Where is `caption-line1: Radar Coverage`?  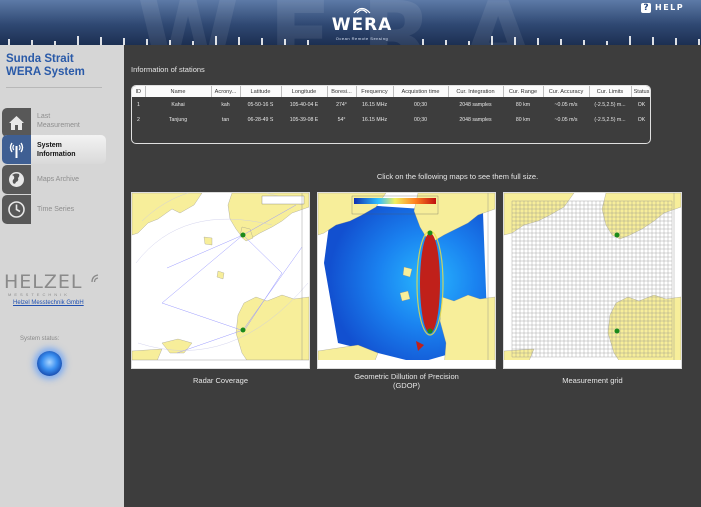 caption-line1: Radar Coverage is located at coordinates (220, 380).